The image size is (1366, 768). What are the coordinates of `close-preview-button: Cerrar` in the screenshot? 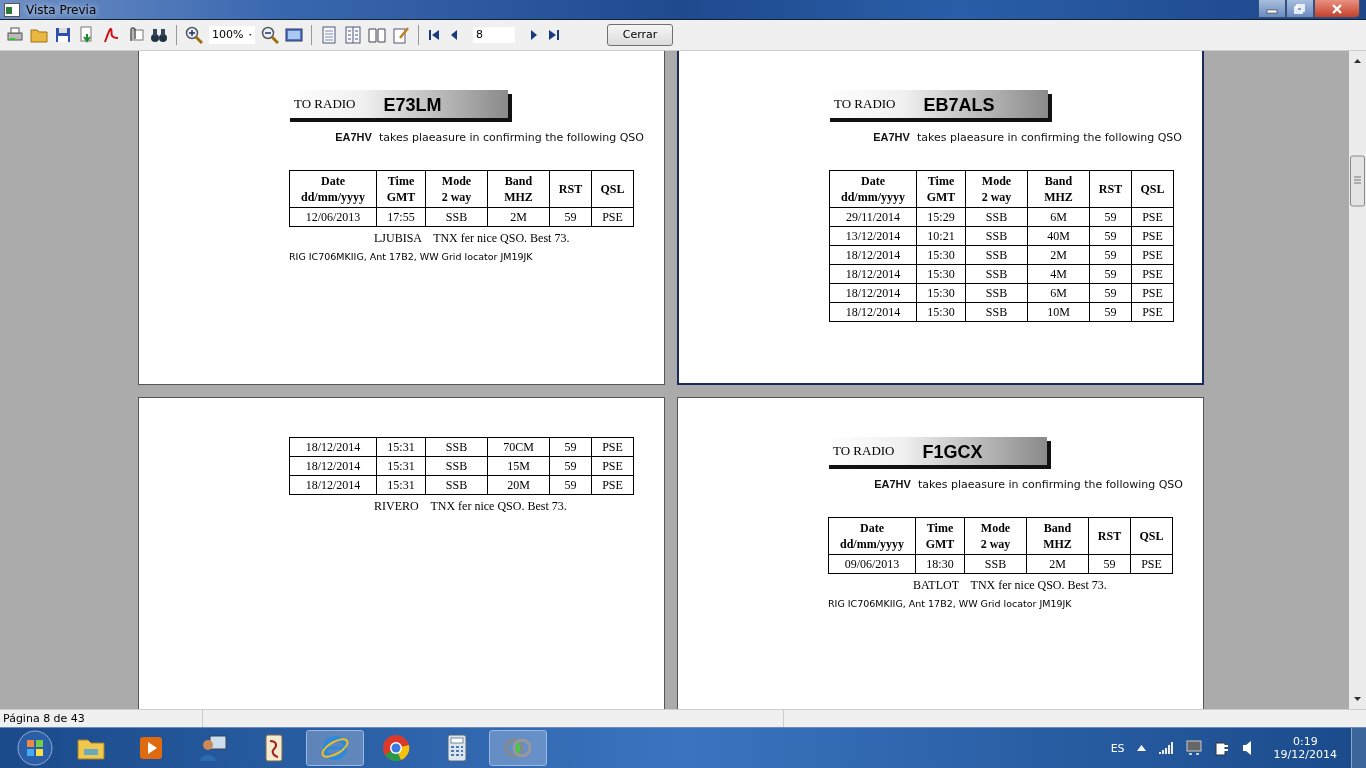 It's located at (640, 34).